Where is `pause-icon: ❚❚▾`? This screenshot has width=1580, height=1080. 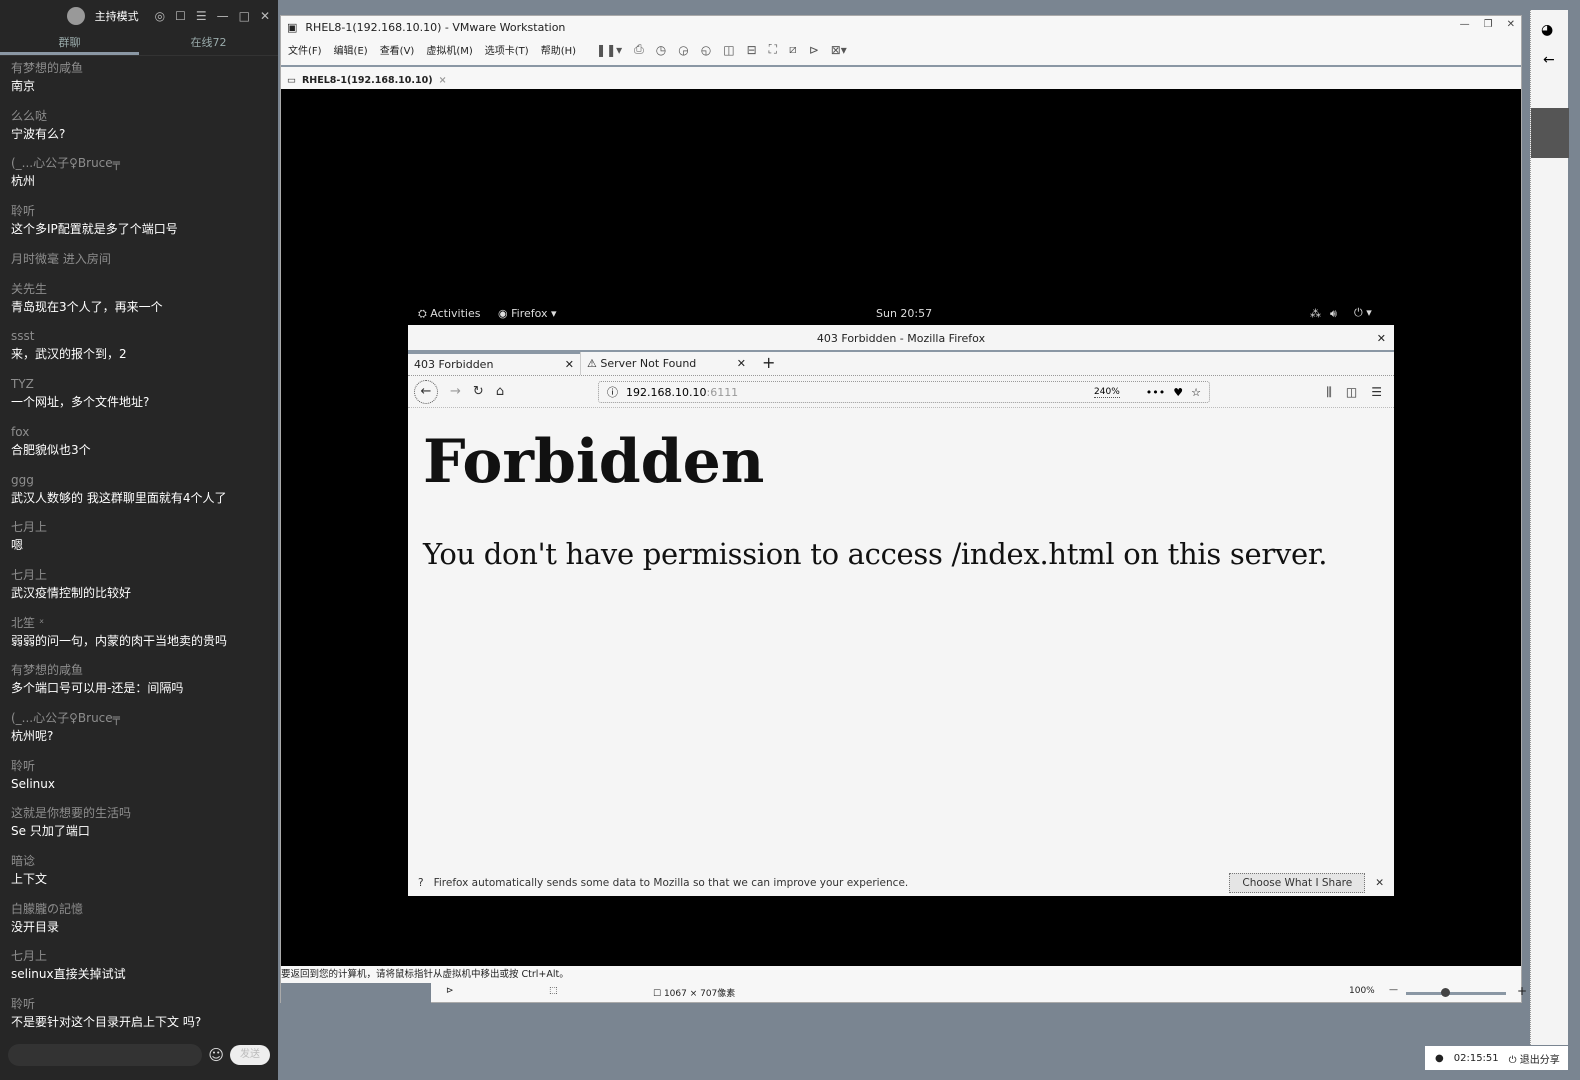 pause-icon: ❚❚▾ is located at coordinates (609, 50).